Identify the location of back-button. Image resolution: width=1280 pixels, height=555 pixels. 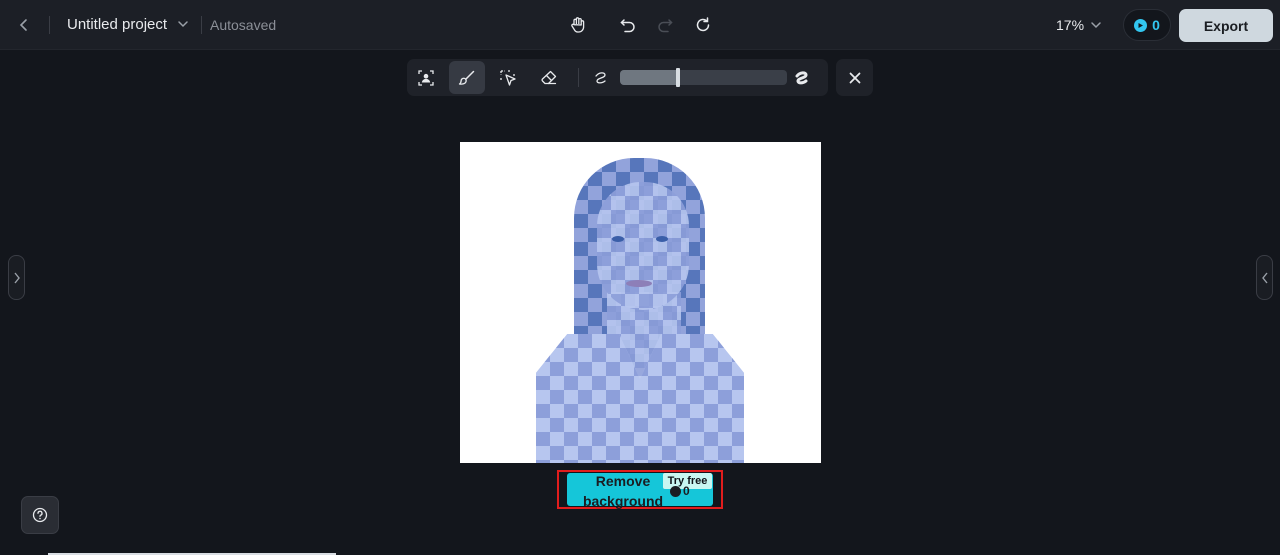
(24, 25).